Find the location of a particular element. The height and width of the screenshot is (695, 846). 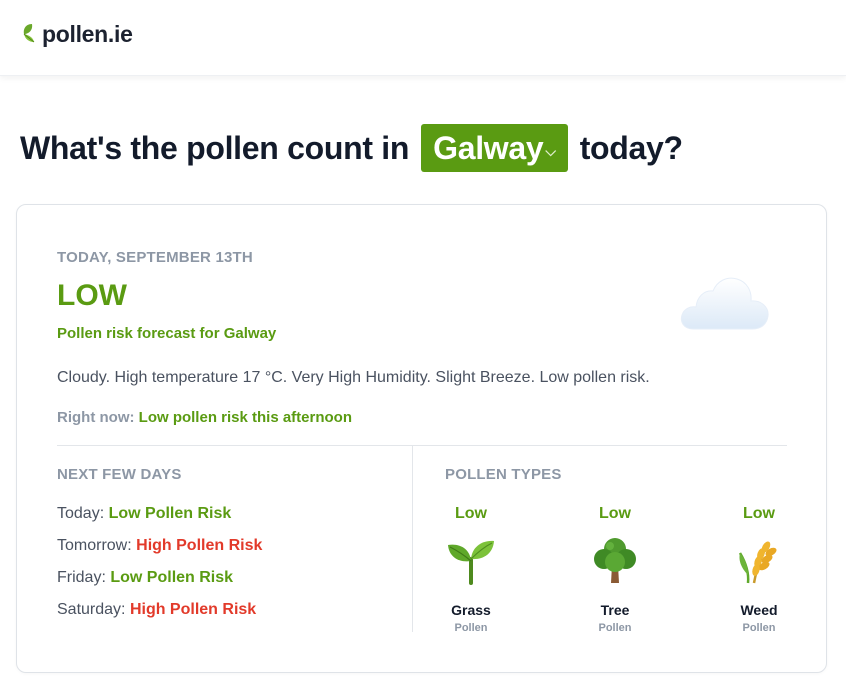

day-label: Tomorrow: is located at coordinates (94, 545).